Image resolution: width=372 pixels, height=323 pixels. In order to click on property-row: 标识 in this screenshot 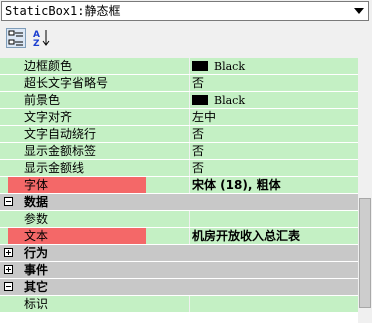, I will do `click(179, 304)`.